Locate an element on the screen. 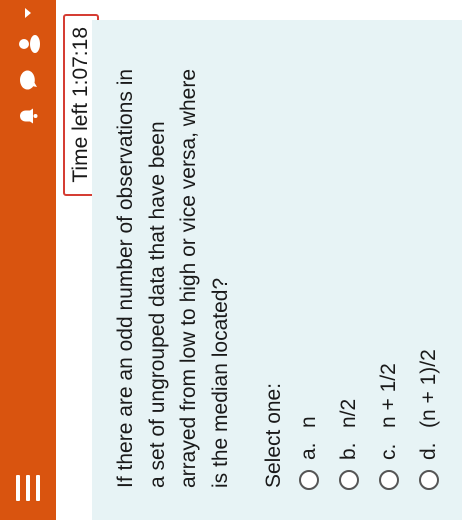 The image size is (474, 520). radio-d is located at coordinates (429, 480).